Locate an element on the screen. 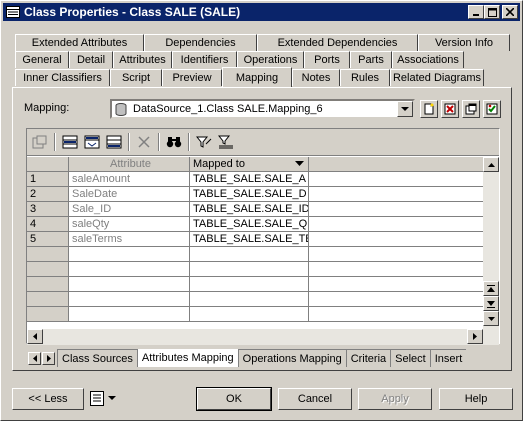  scroll-top-button is located at coordinates (491, 288).